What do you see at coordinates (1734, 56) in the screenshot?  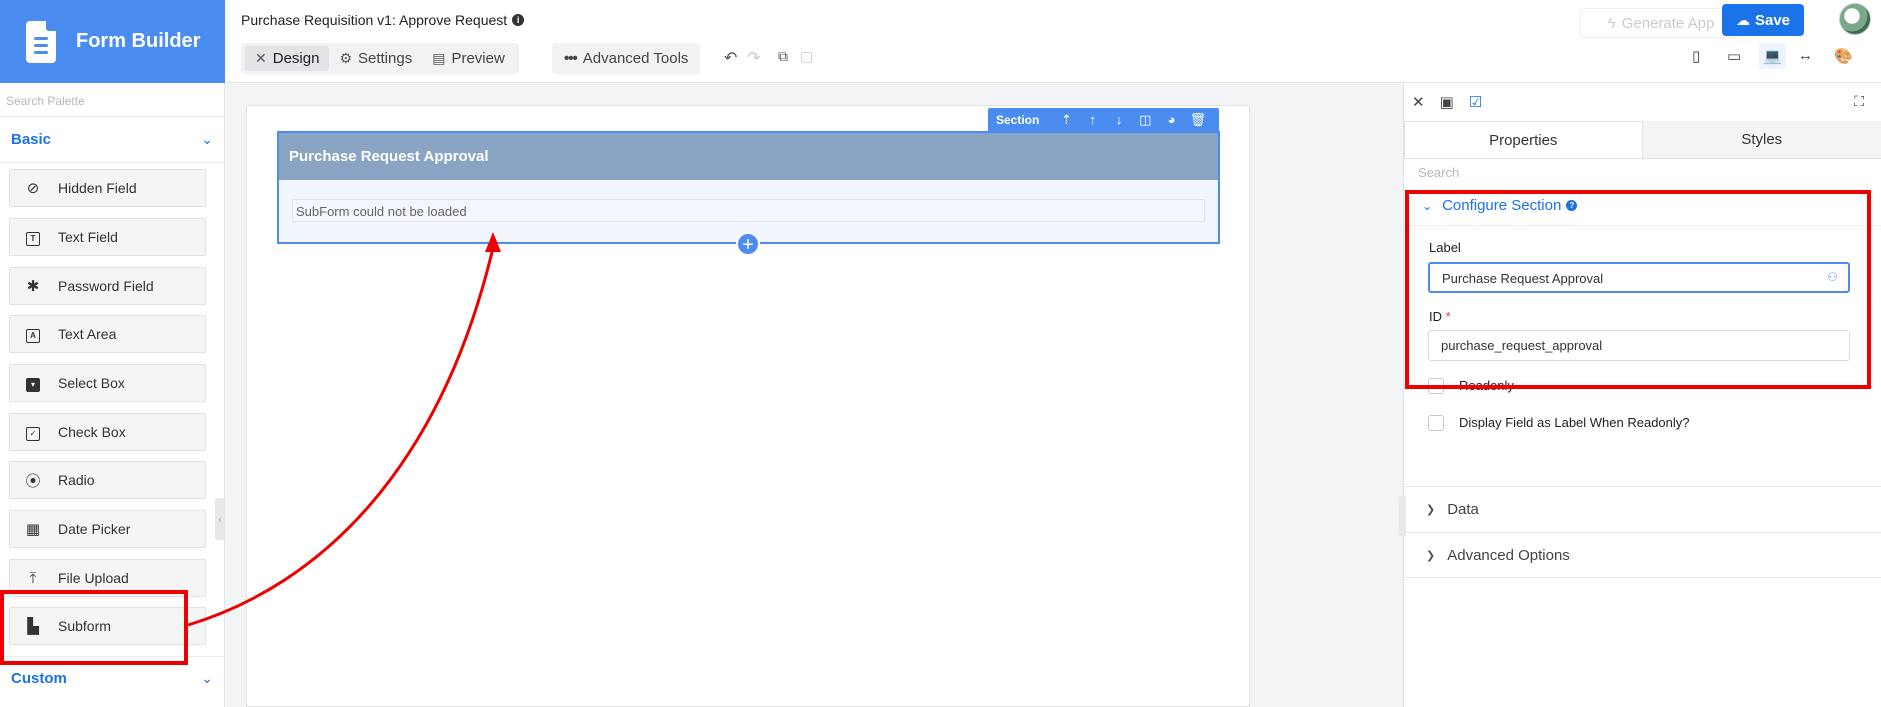 I see `tablet-view-icon: ▭` at bounding box center [1734, 56].